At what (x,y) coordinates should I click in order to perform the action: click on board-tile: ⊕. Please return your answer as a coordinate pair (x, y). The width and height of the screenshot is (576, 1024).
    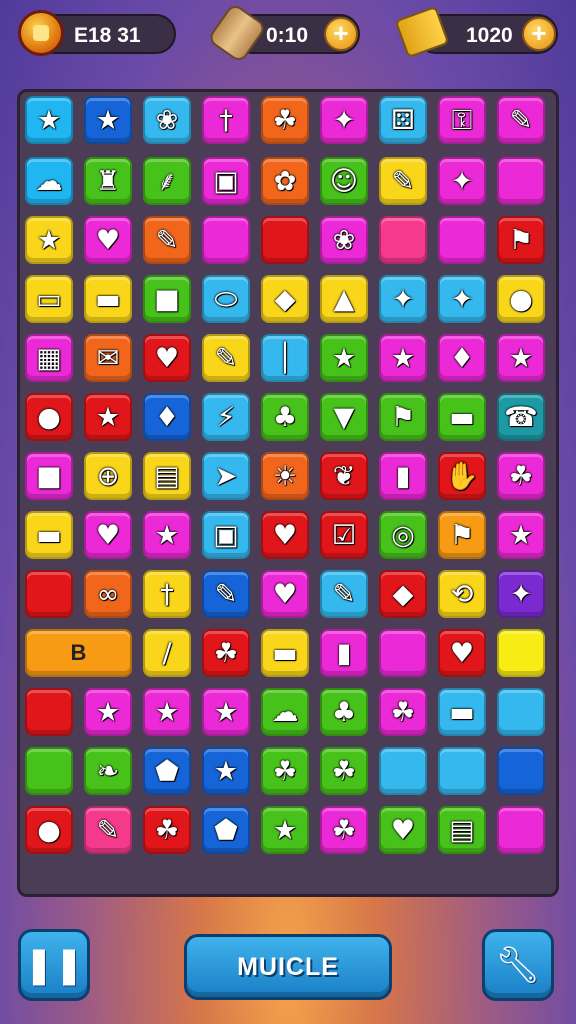
    Looking at the image, I should click on (108, 476).